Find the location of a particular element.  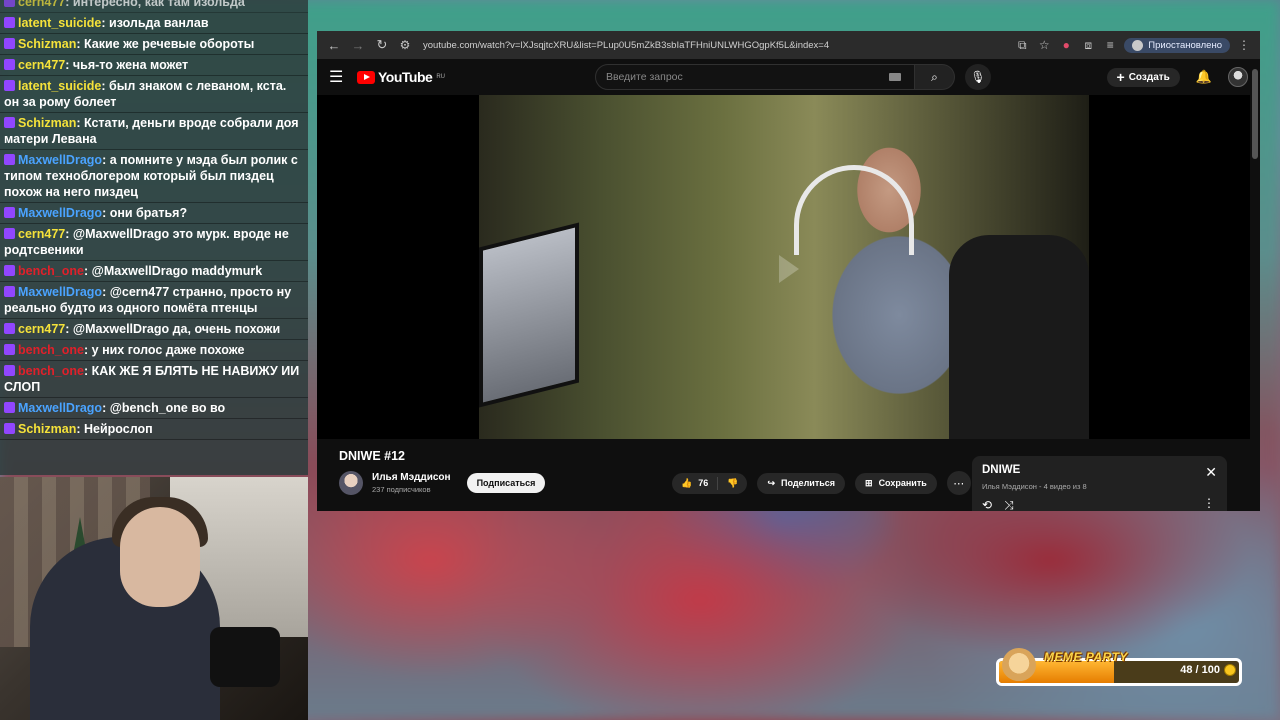

create-button: + Создать is located at coordinates (1143, 77).